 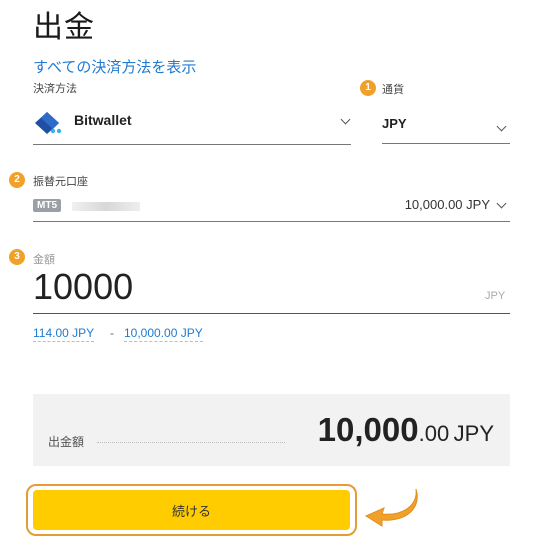 What do you see at coordinates (271, 313) in the screenshot?
I see `amount-underline` at bounding box center [271, 313].